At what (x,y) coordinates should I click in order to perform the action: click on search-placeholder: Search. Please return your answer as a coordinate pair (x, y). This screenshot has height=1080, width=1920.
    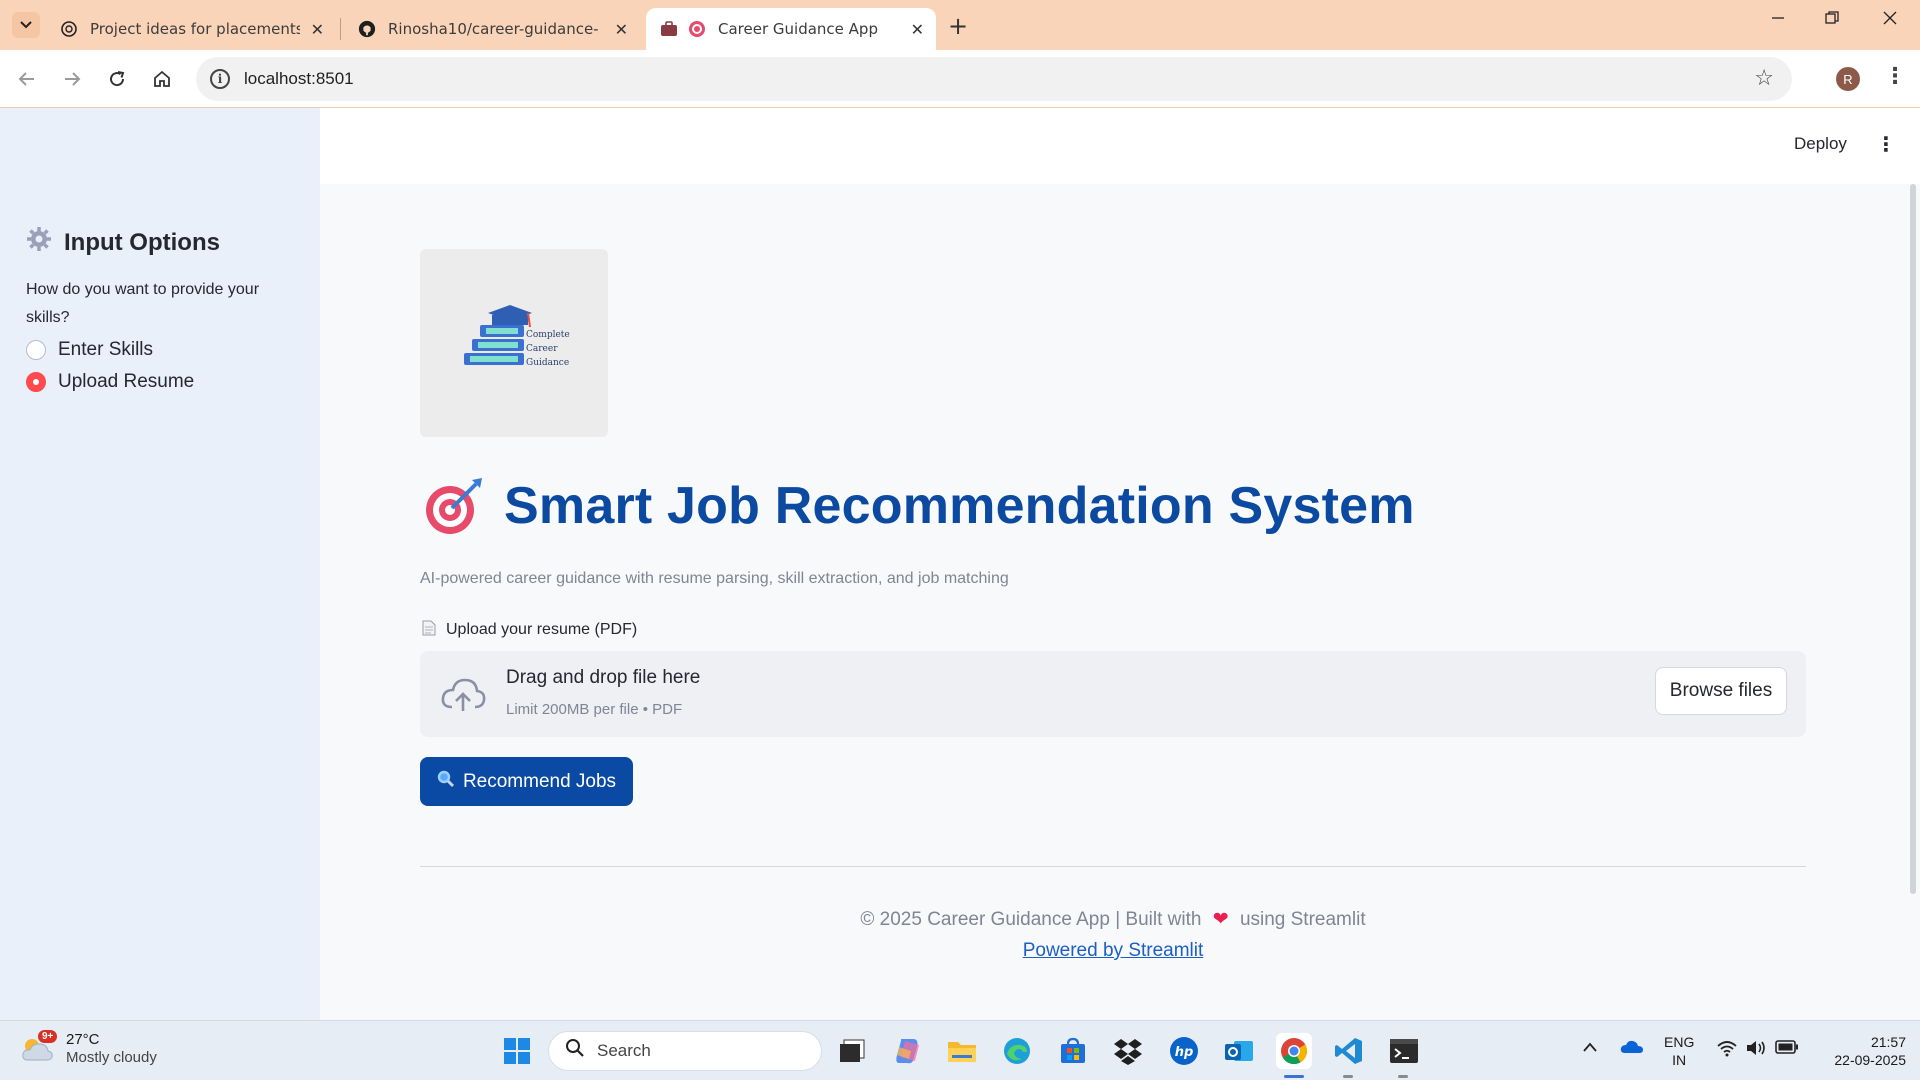
    Looking at the image, I should click on (624, 1050).